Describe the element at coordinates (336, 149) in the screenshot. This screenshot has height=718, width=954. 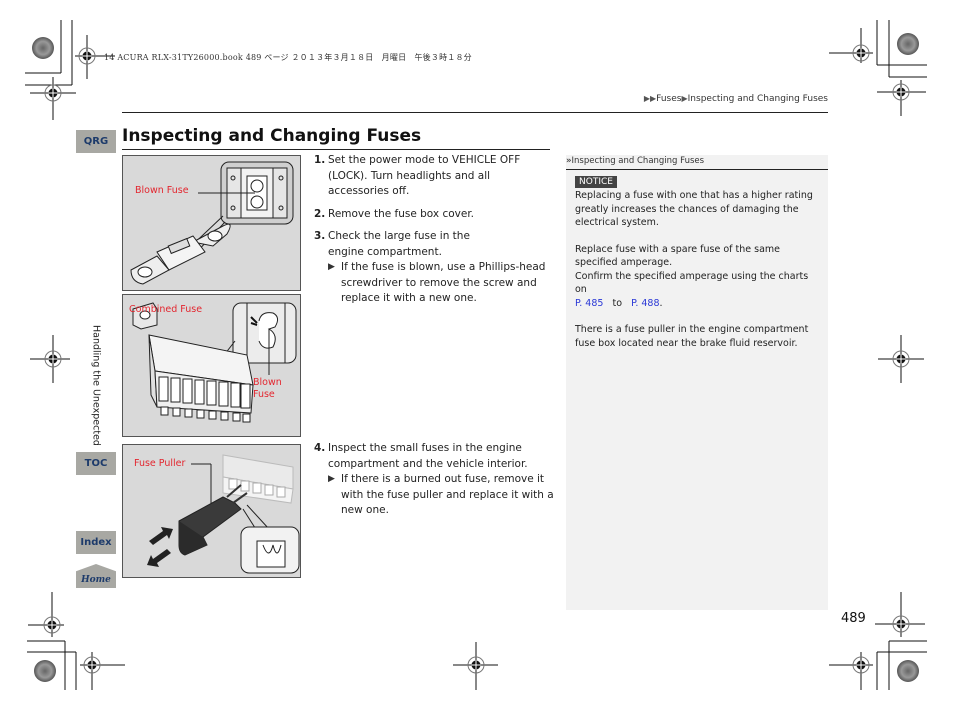
I see `title-rule` at that location.